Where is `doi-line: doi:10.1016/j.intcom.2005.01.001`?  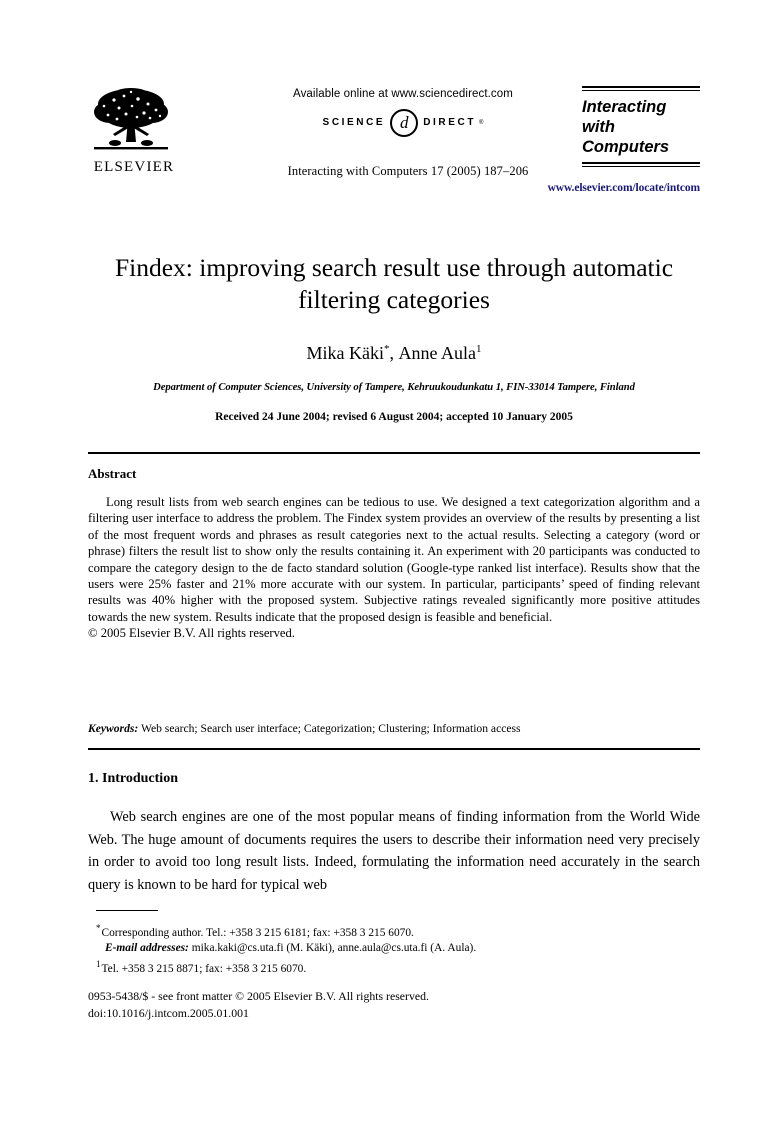
doi-line: doi:10.1016/j.intcom.2005.01.001 is located at coordinates (388, 1013).